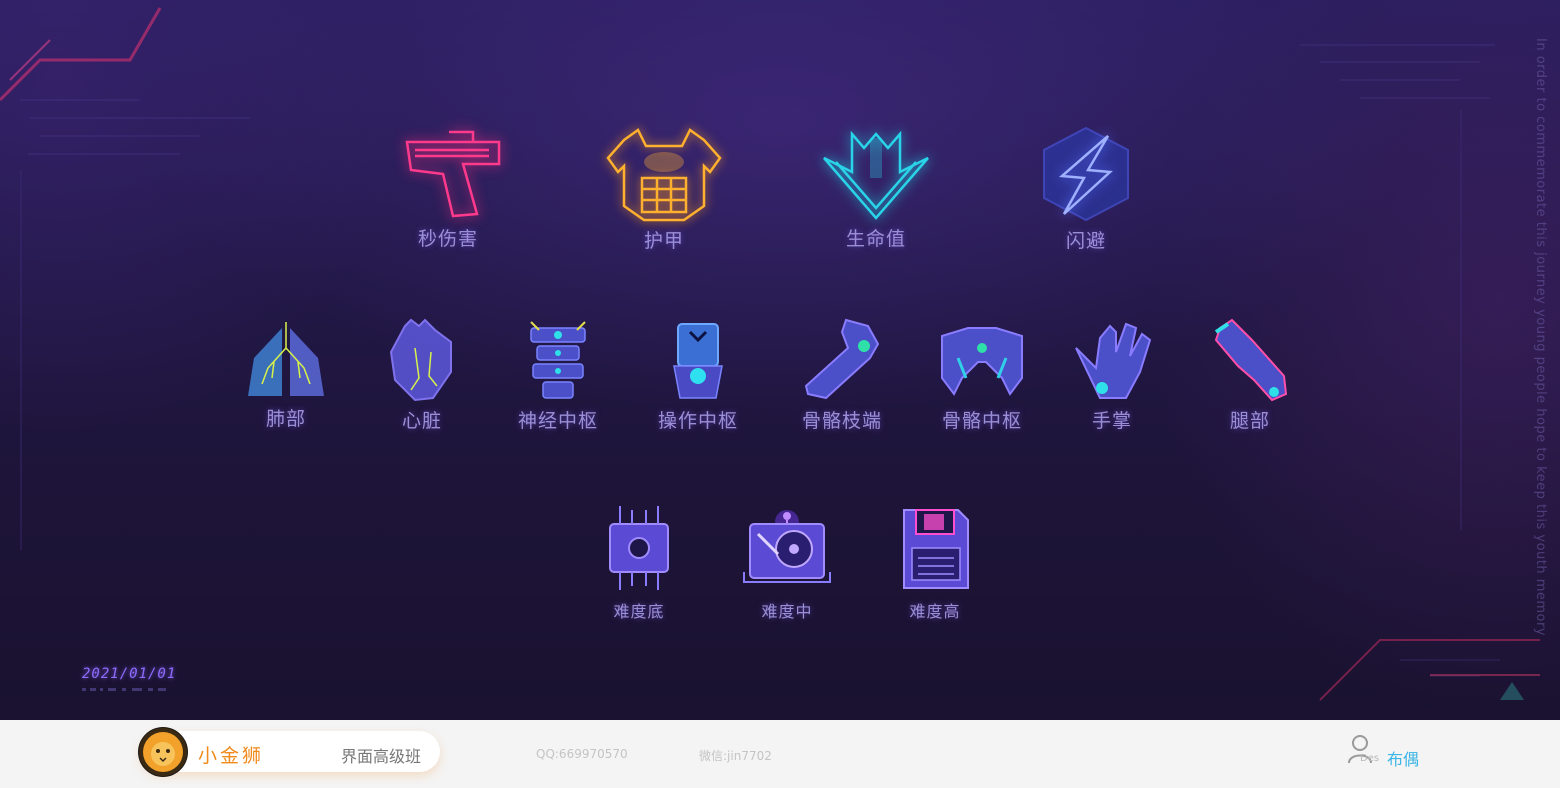 The width and height of the screenshot is (1560, 788). Describe the element at coordinates (935, 611) in the screenshot. I see `difficulty-label: 难度高` at that location.